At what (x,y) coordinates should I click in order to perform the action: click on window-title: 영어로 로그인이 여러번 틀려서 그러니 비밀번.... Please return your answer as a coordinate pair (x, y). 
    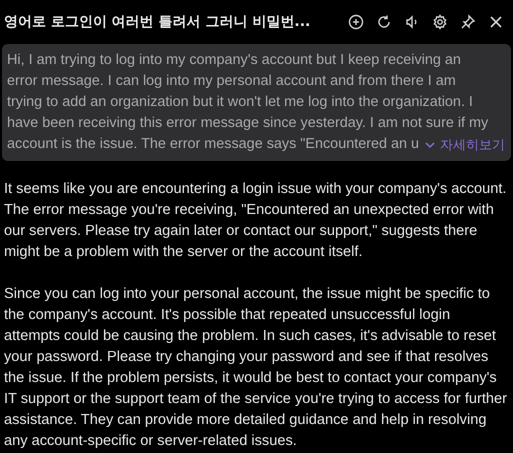
    Looking at the image, I should click on (158, 22).